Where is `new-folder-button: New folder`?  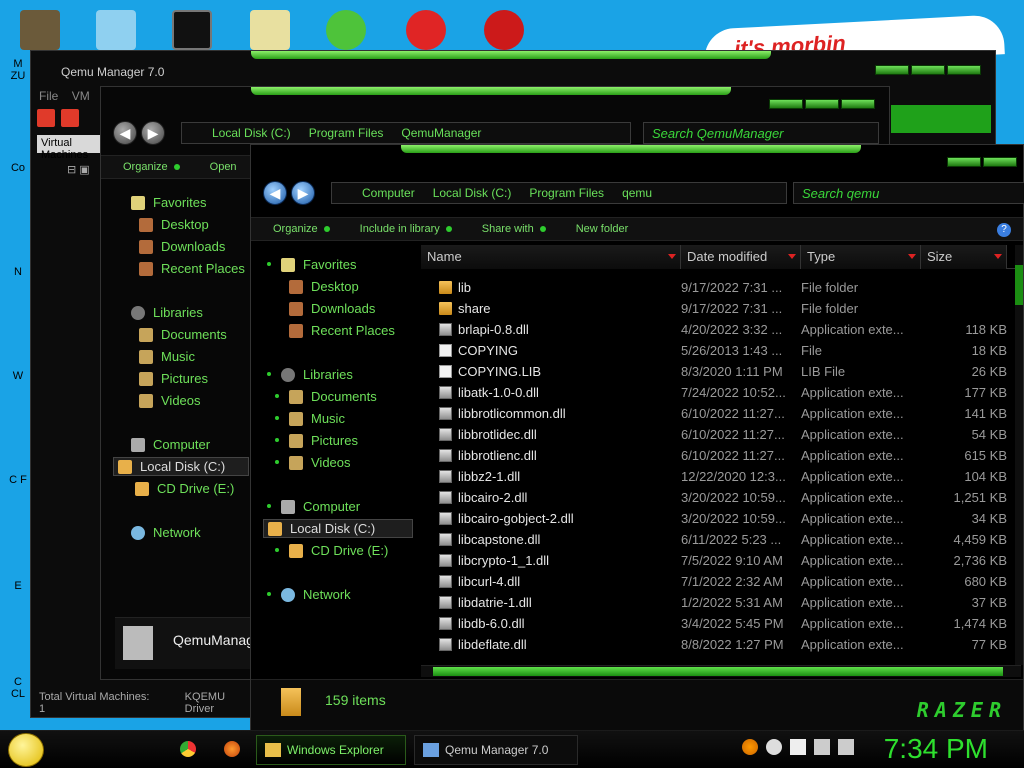
new-folder-button: New folder is located at coordinates (602, 229).